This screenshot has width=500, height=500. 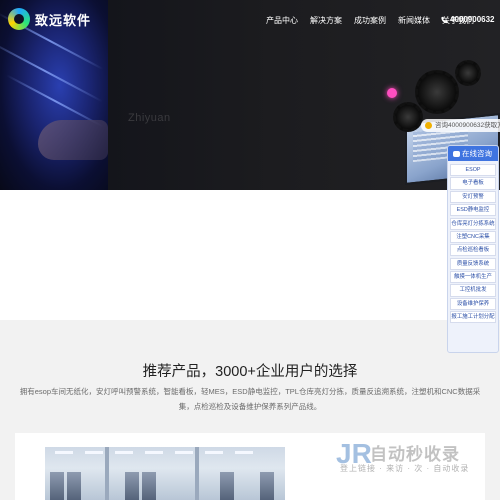 I want to click on nav-item-solutions: 解决方案, so click(x=326, y=20).